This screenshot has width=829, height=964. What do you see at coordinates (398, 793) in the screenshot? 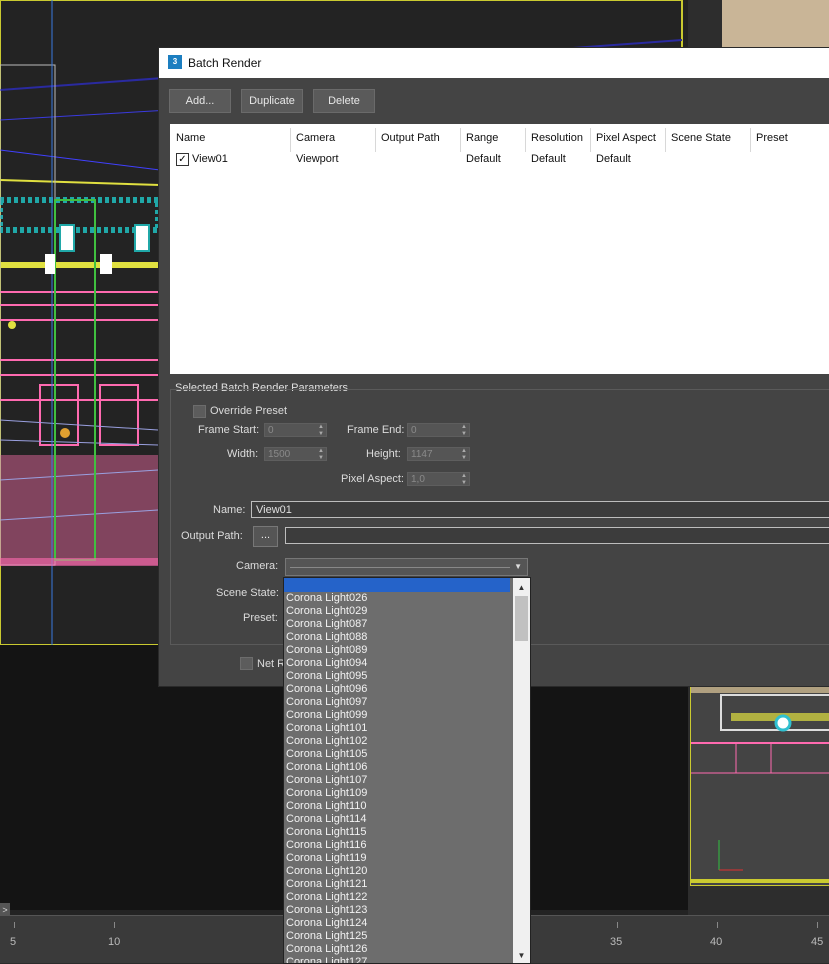
I see `dropdown-item: Corona Light109` at bounding box center [398, 793].